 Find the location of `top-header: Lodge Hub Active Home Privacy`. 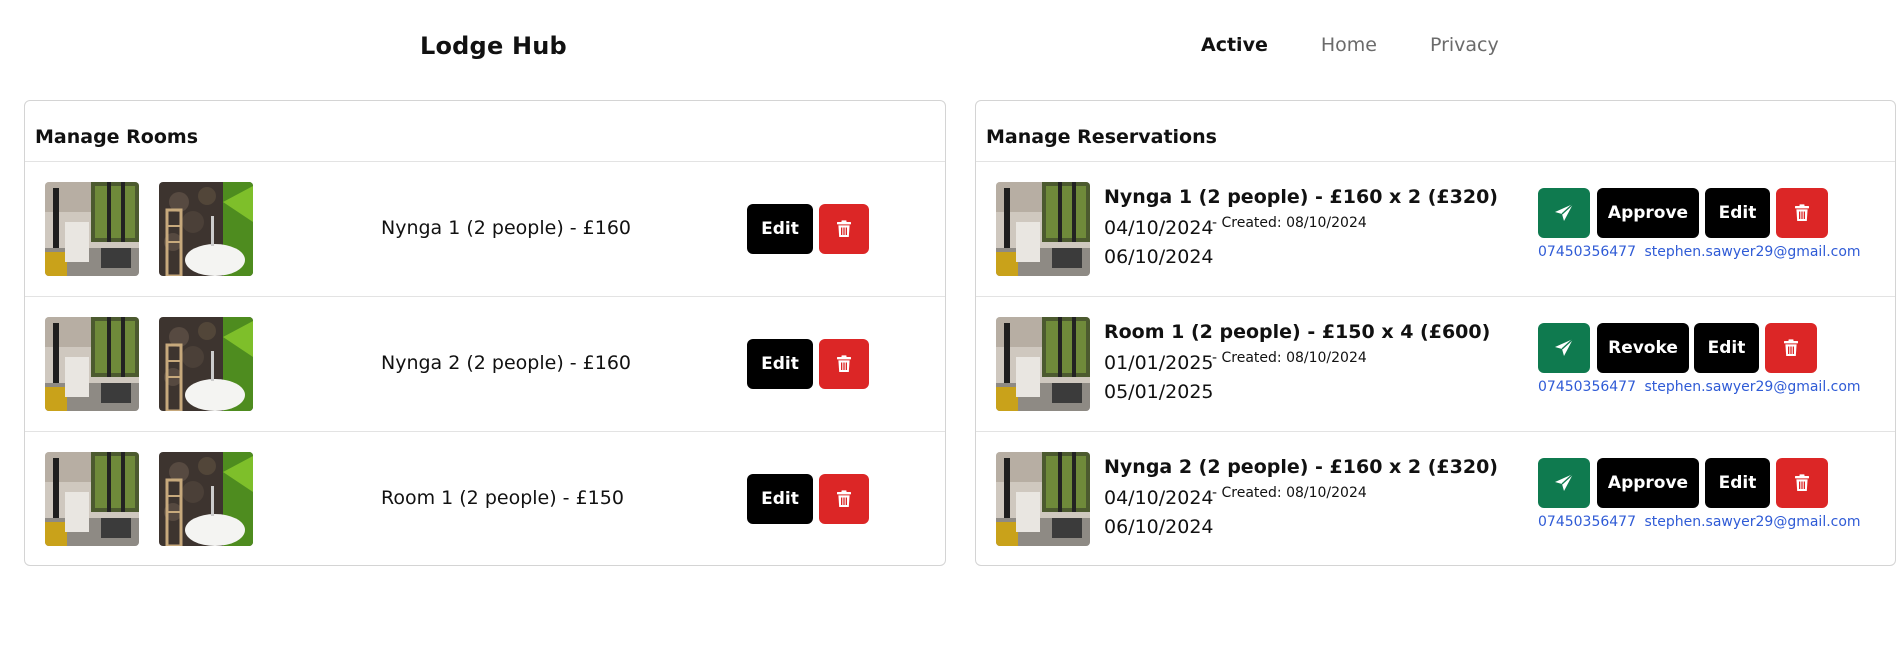

top-header: Lodge Hub Active Home Privacy is located at coordinates (949, 47).